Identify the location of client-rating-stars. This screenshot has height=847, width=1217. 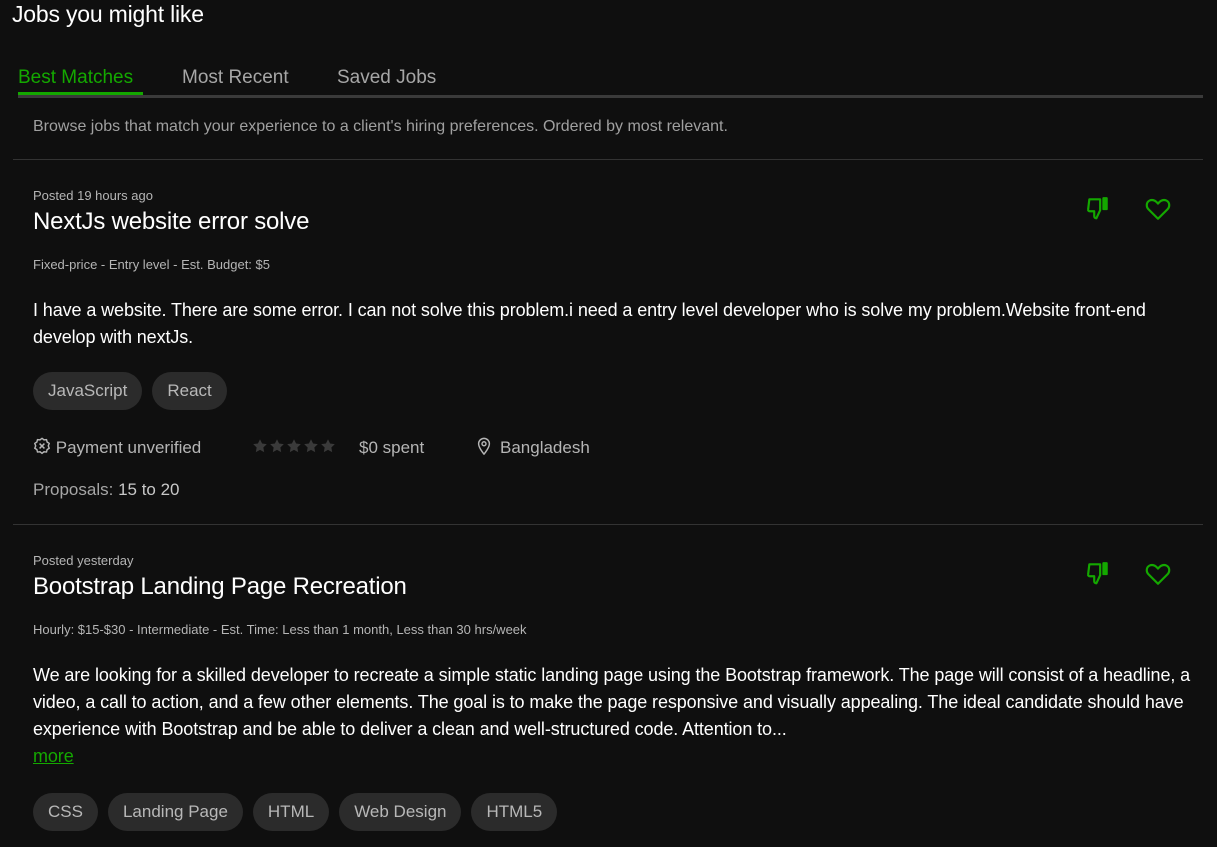
(294, 446).